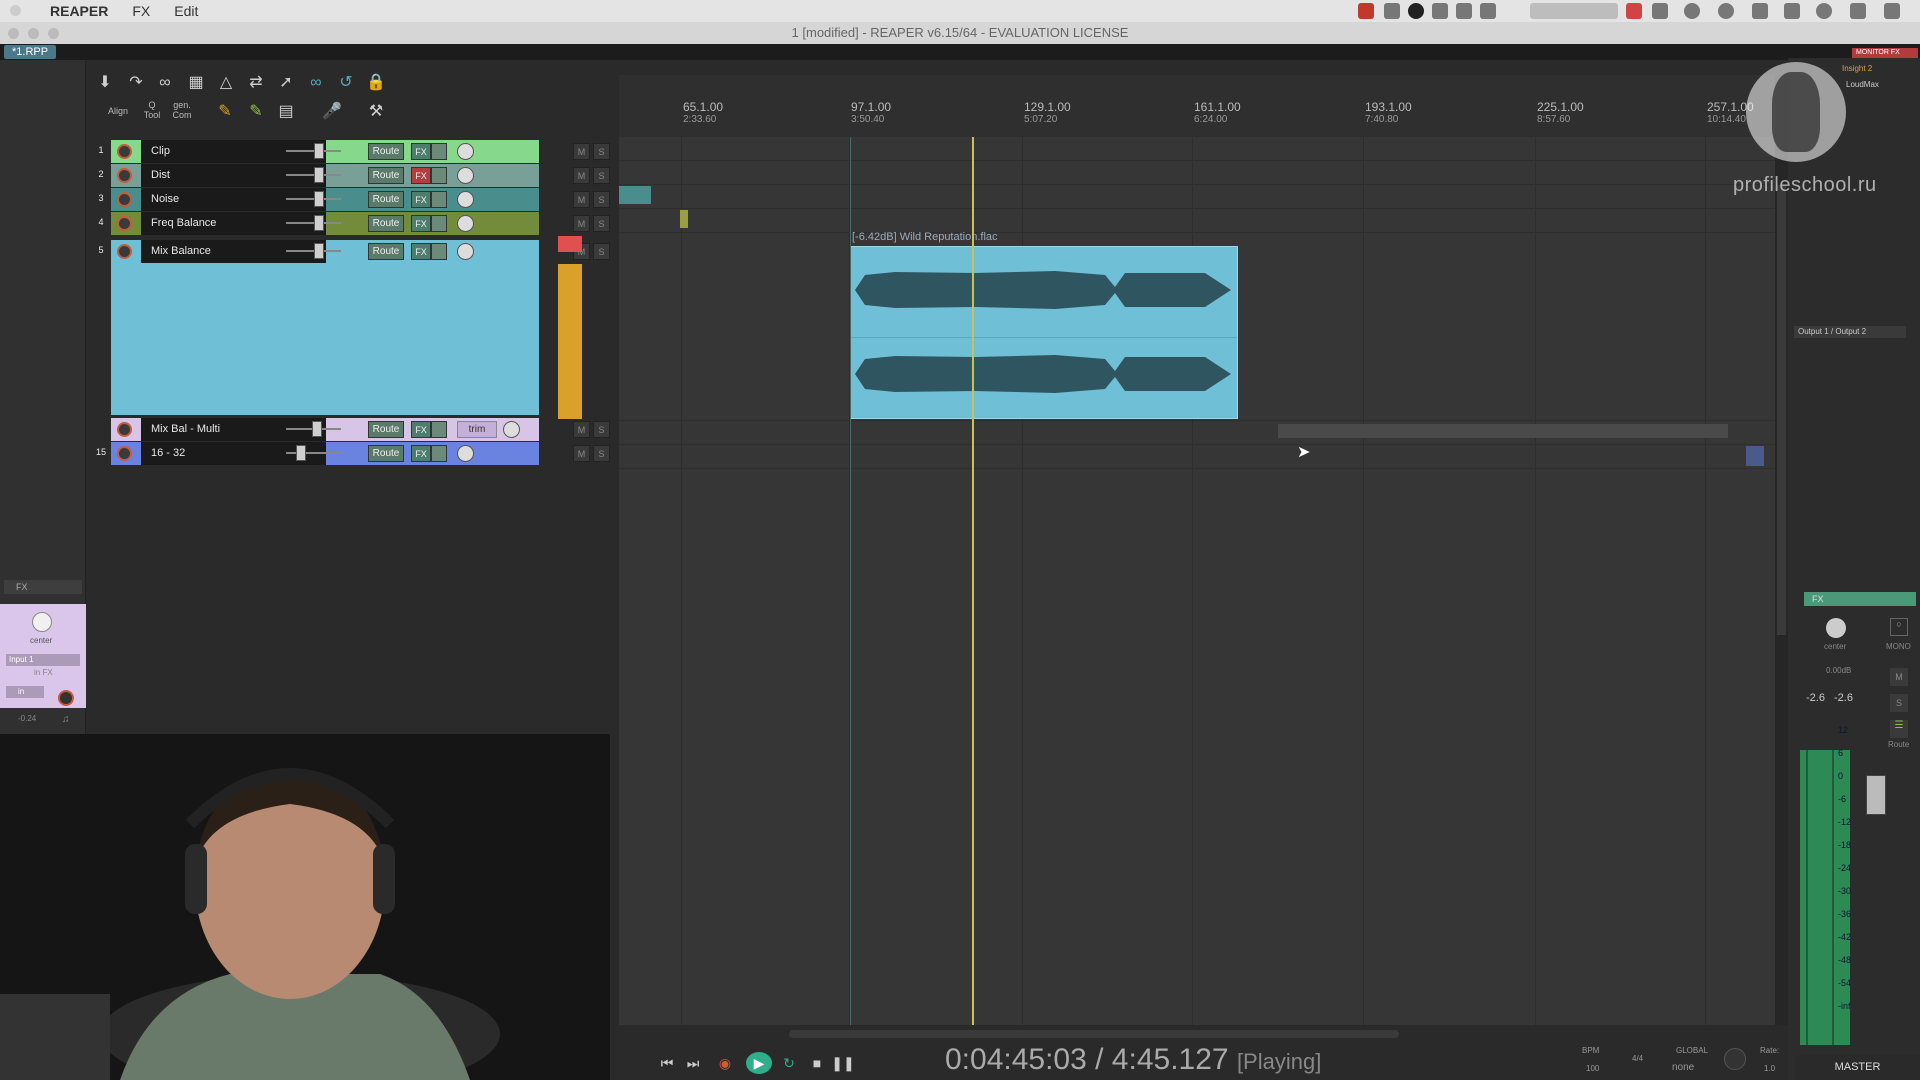 Image resolution: width=1920 pixels, height=1080 pixels. Describe the element at coordinates (1094, 1034) in the screenshot. I see `horizontal-scrollbar` at that location.